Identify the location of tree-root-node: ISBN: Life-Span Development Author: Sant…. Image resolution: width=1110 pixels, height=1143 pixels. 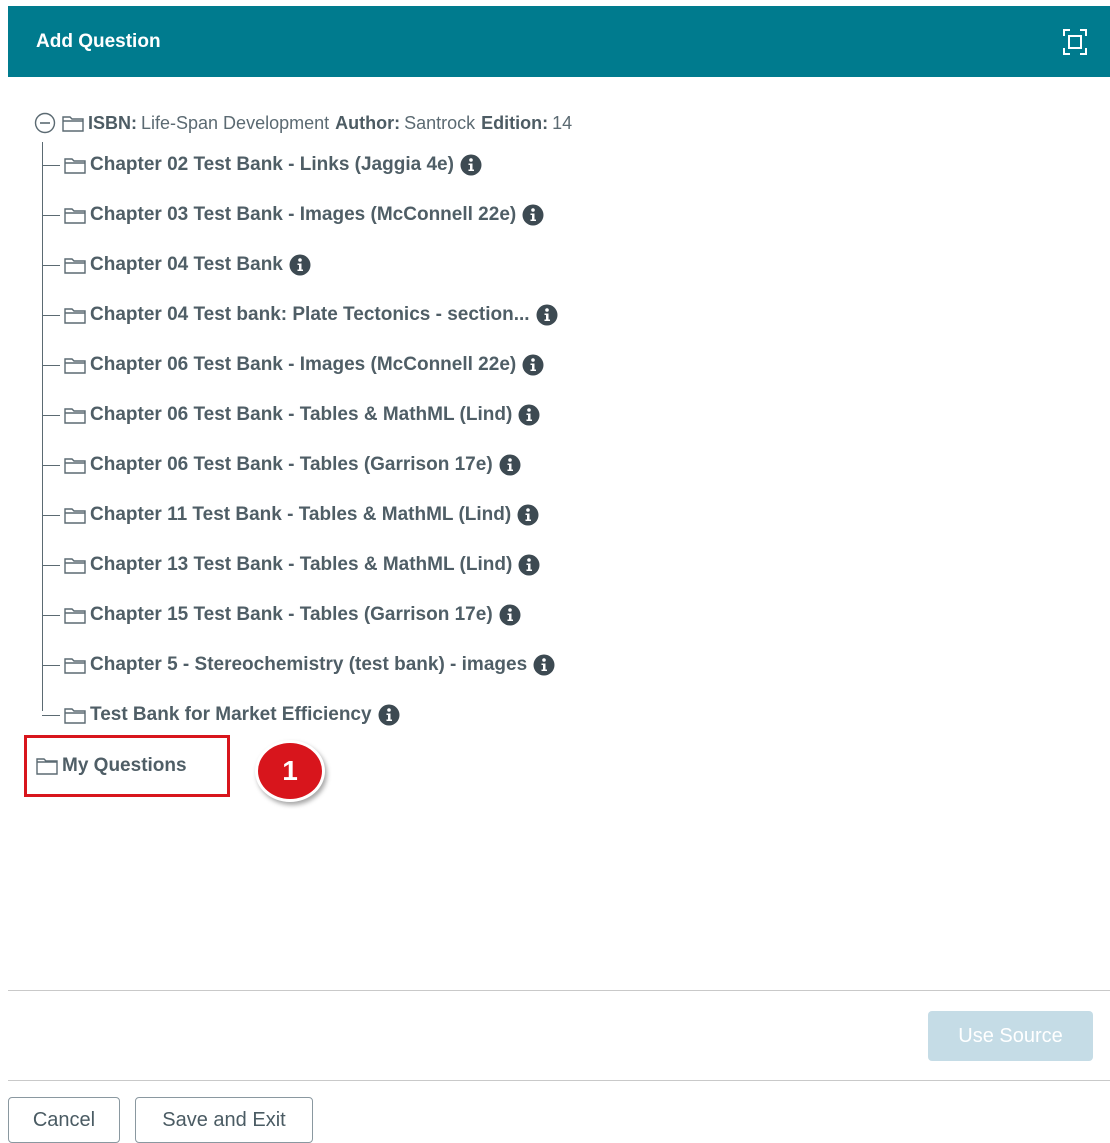
(306, 123).